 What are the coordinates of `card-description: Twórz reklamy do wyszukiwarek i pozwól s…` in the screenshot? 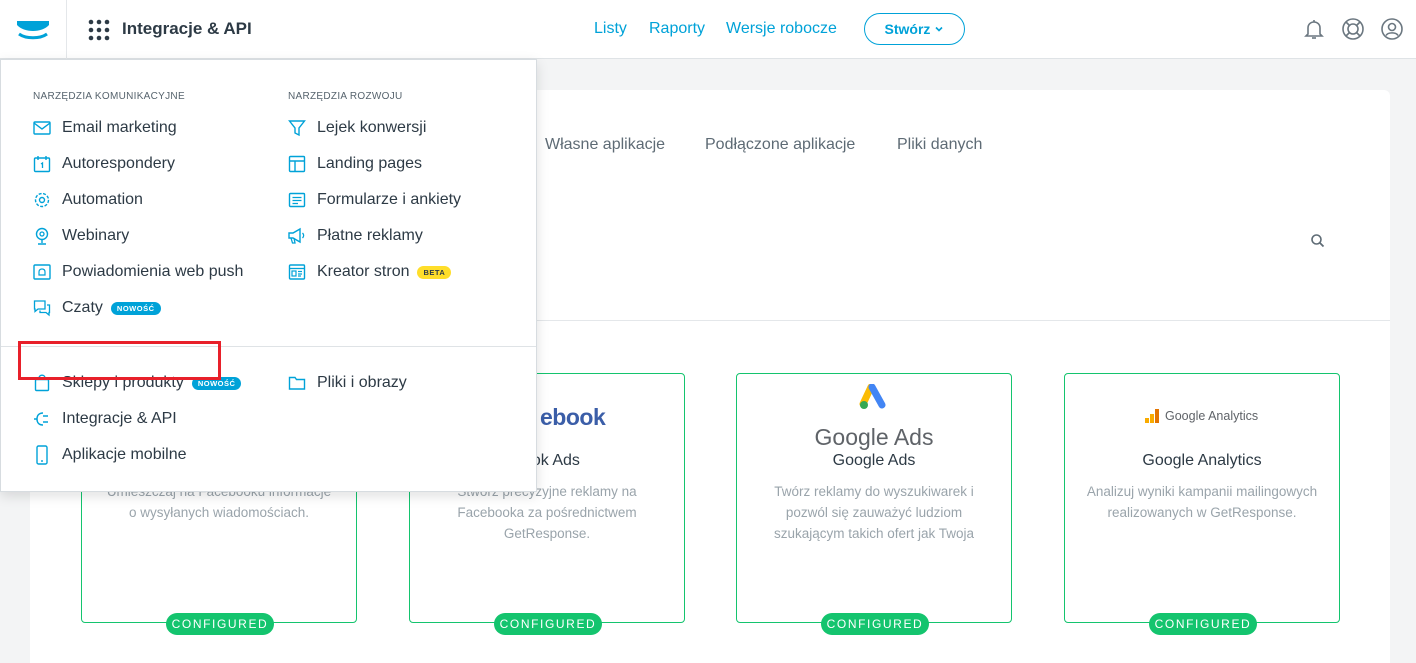 It's located at (874, 512).